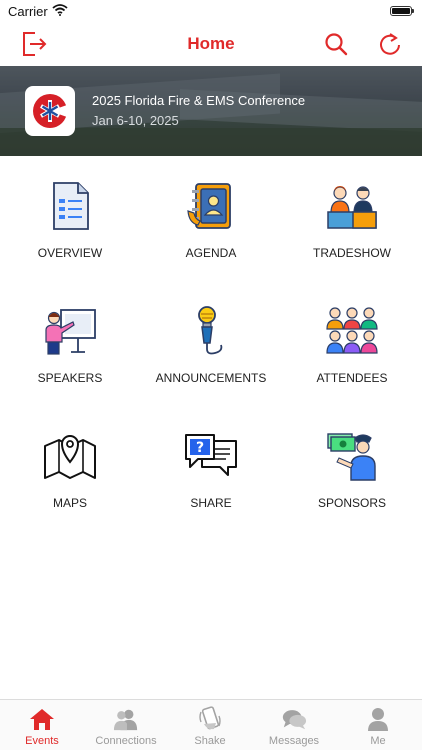  What do you see at coordinates (199, 100) in the screenshot?
I see `event-title: 2025 Florida Fire & EMS Conference` at bounding box center [199, 100].